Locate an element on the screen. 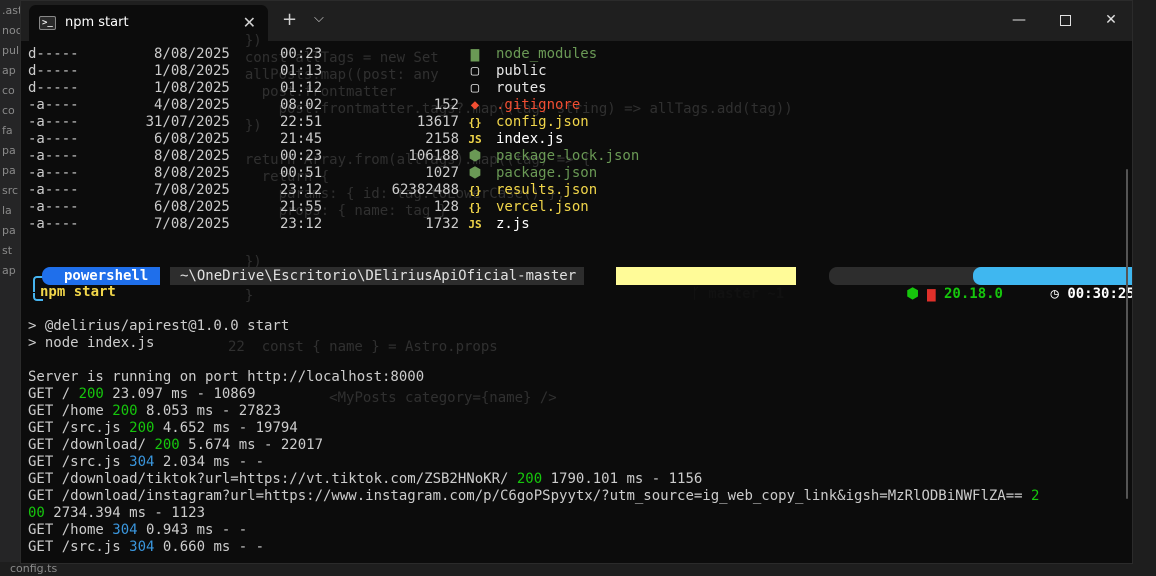 The image size is (1156, 576). listing-size: 13617 is located at coordinates (437, 122).